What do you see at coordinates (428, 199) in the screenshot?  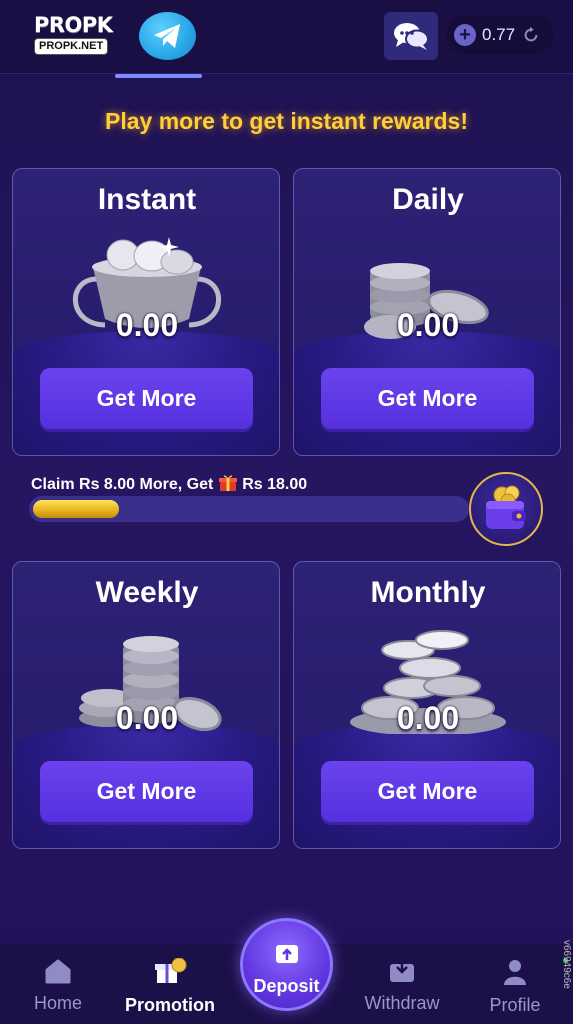 I see `card-title: Daily` at bounding box center [428, 199].